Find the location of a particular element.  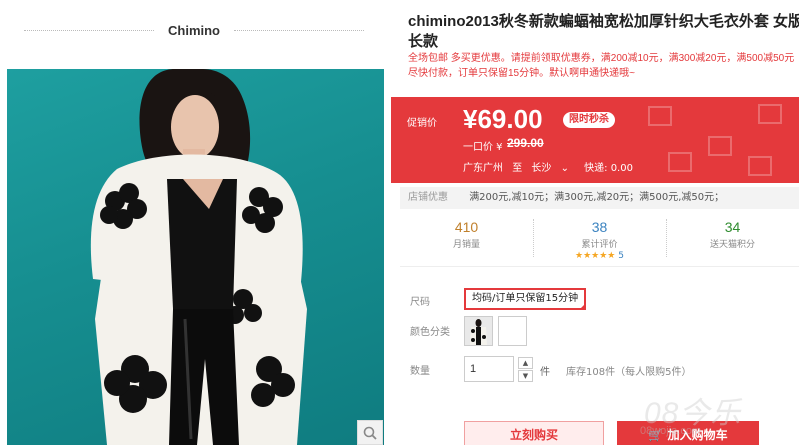

ship-to-select: 长沙 ⌄ is located at coordinates (553, 168).